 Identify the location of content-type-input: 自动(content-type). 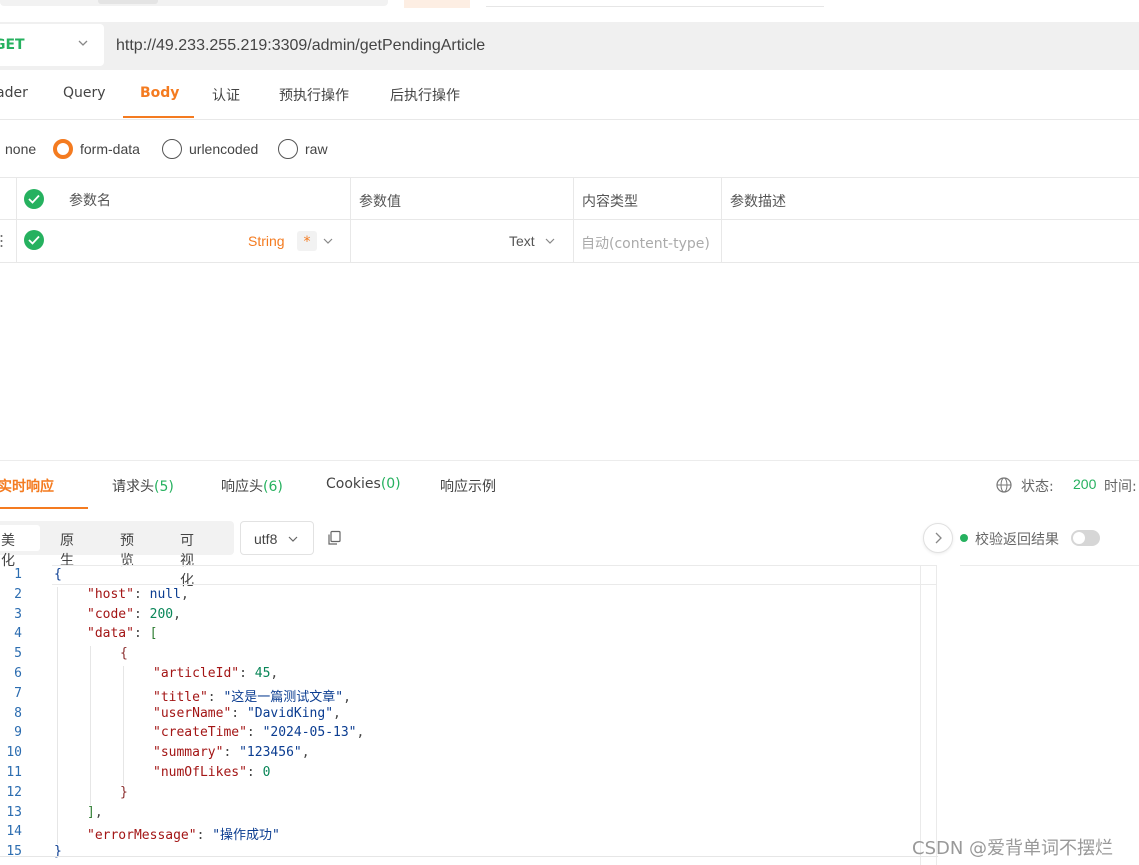
(645, 243).